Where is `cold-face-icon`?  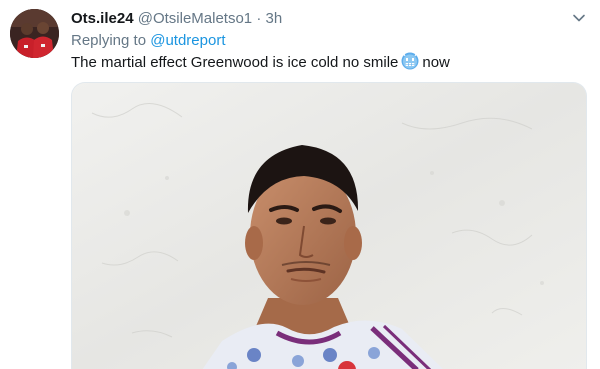 cold-face-icon is located at coordinates (410, 61).